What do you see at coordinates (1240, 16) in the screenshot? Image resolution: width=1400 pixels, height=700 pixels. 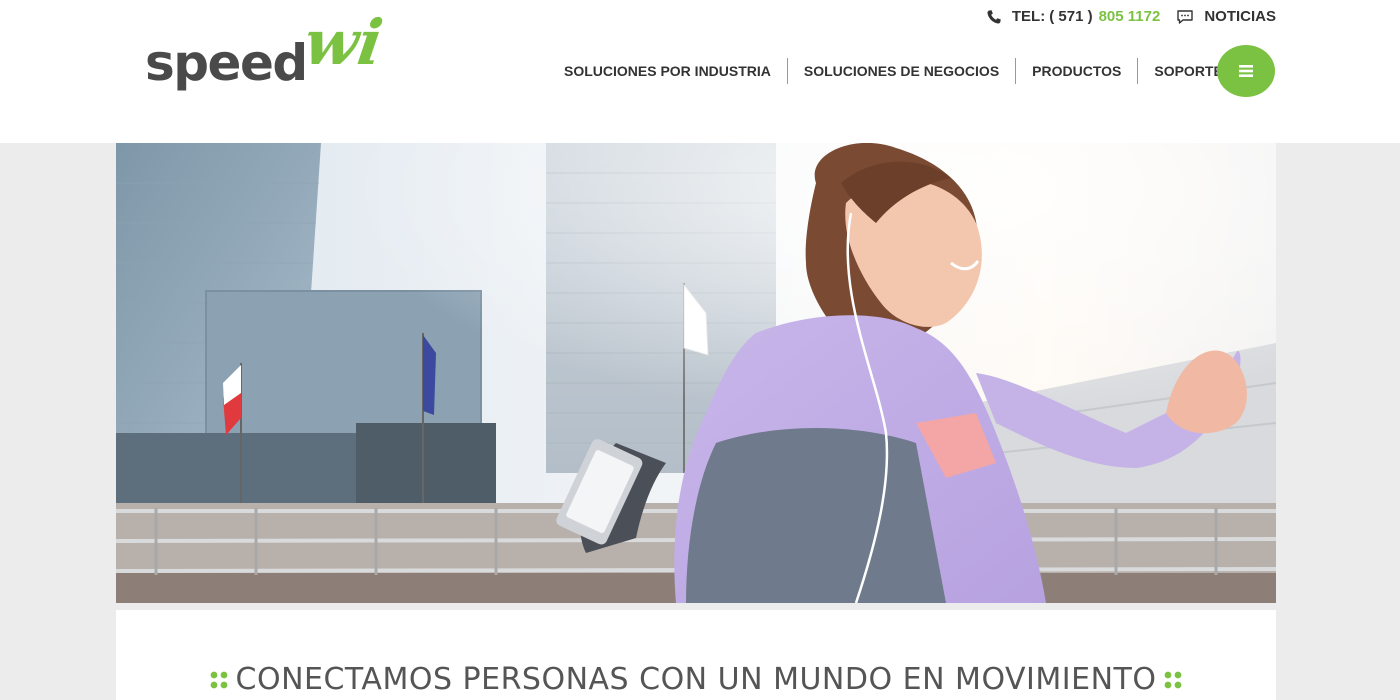 I see `news-link: NOTICIAS` at bounding box center [1240, 16].